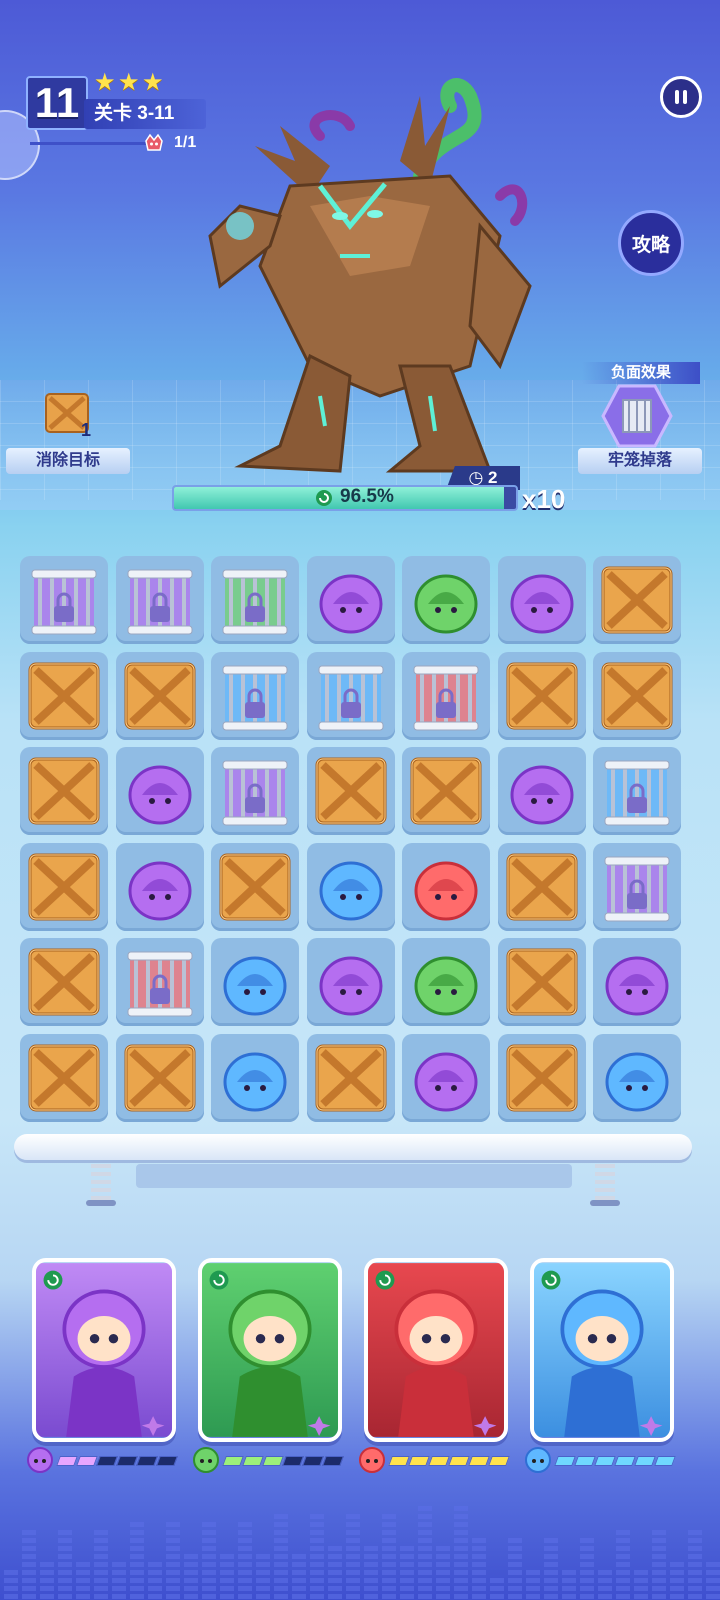  Describe the element at coordinates (446, 886) in the screenshot. I see `red-hero-tile` at that location.